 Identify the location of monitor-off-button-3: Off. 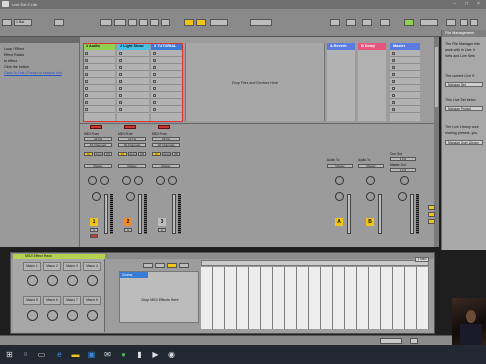
(176, 154).